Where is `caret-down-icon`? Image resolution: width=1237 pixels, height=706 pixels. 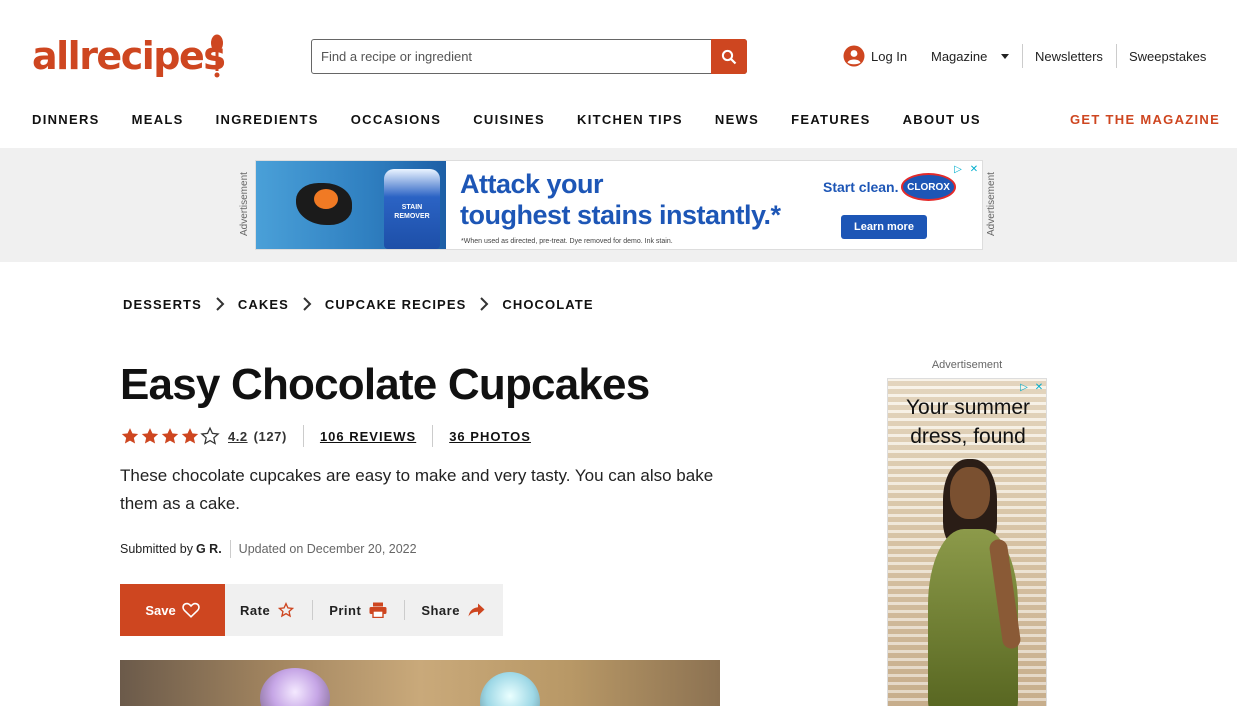
caret-down-icon is located at coordinates (1005, 56).